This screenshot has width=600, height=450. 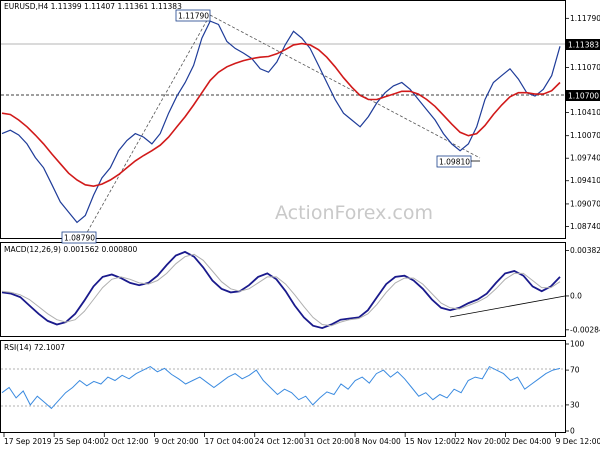 I want to click on x-tick-label: 15 Nov 12:00, so click(x=430, y=441).